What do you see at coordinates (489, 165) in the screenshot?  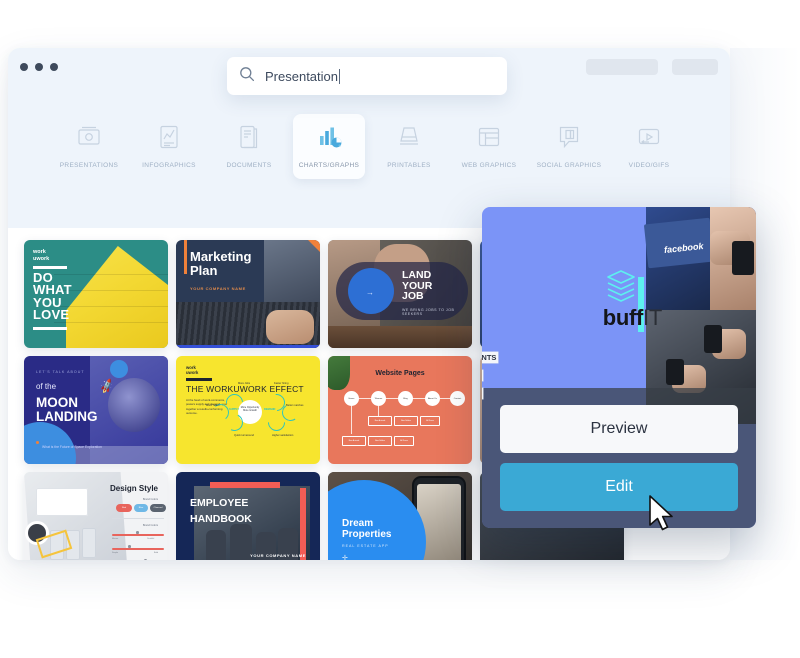 I see `category-label: WEB GRAPHICS` at bounding box center [489, 165].